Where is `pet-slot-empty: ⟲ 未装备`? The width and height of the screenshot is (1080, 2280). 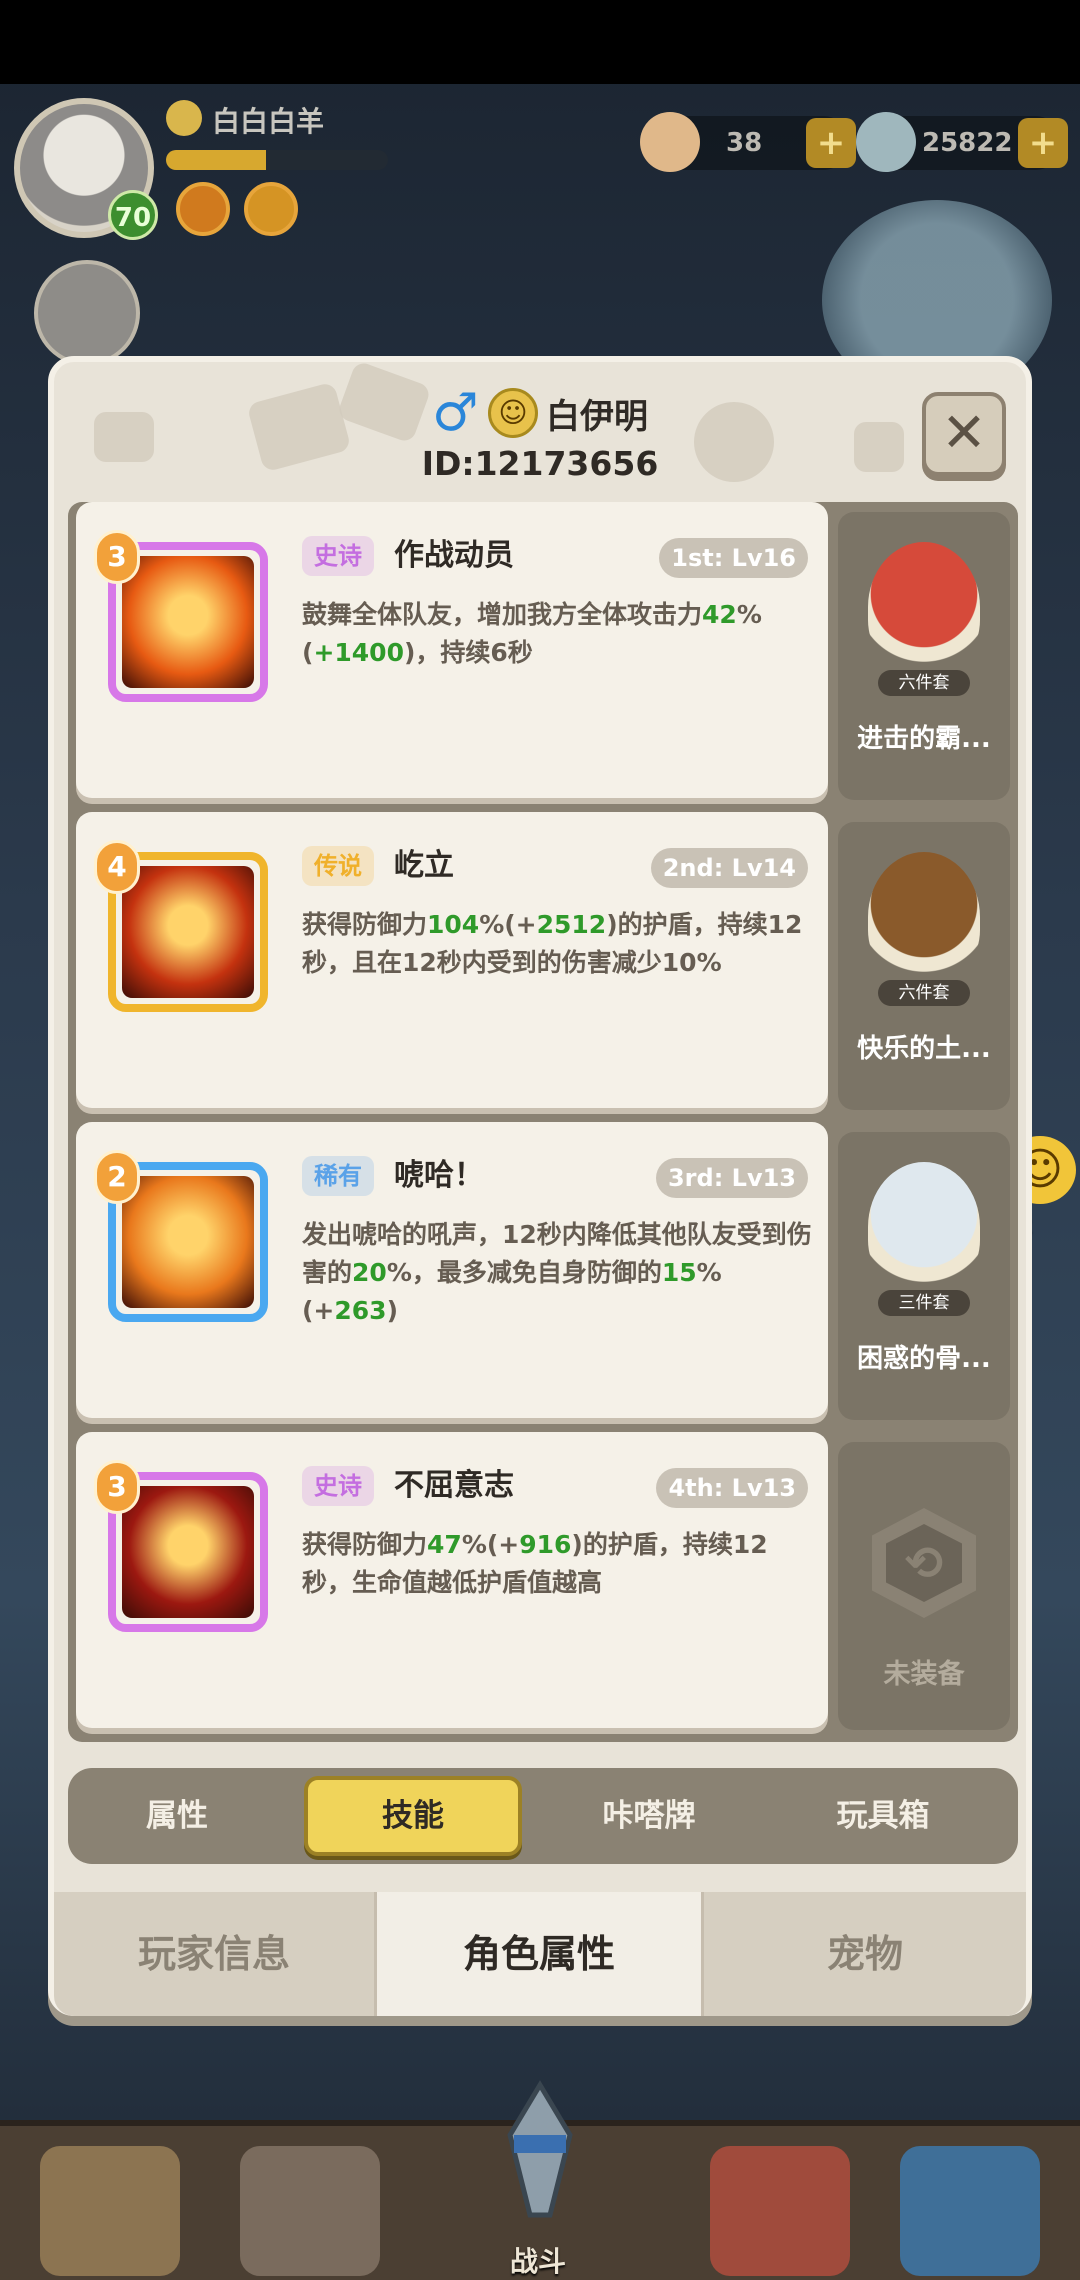 pet-slot-empty: ⟲ 未装备 is located at coordinates (924, 1586).